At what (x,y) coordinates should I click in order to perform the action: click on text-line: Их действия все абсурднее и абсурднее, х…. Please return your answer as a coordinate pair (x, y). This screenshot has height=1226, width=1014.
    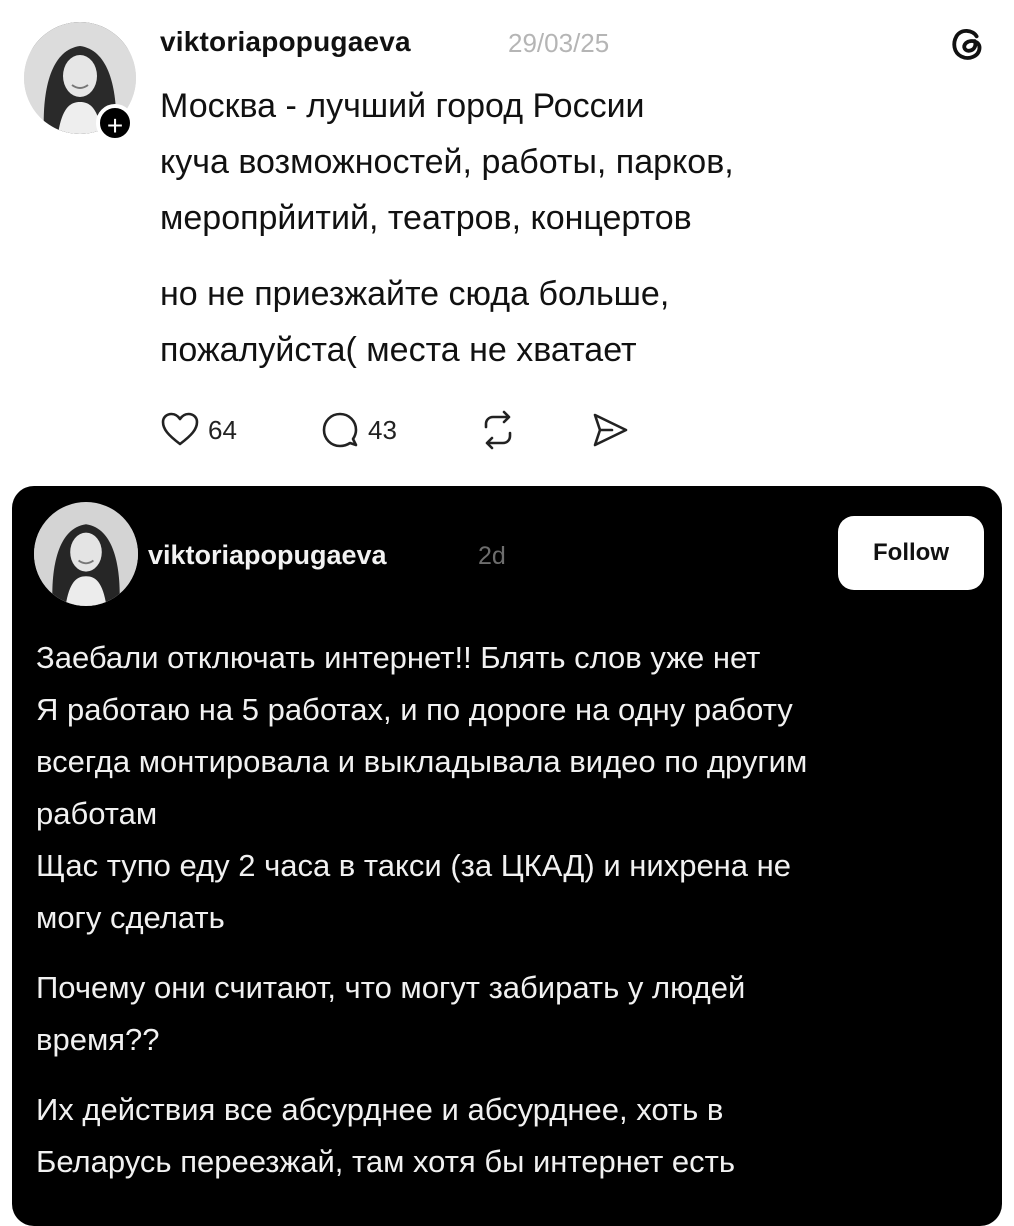
    Looking at the image, I should click on (380, 1109).